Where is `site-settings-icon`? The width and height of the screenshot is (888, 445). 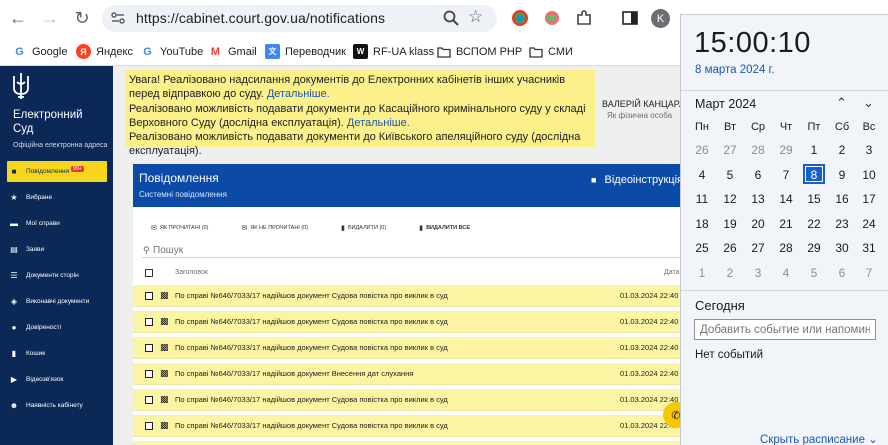
site-settings-icon is located at coordinates (118, 18).